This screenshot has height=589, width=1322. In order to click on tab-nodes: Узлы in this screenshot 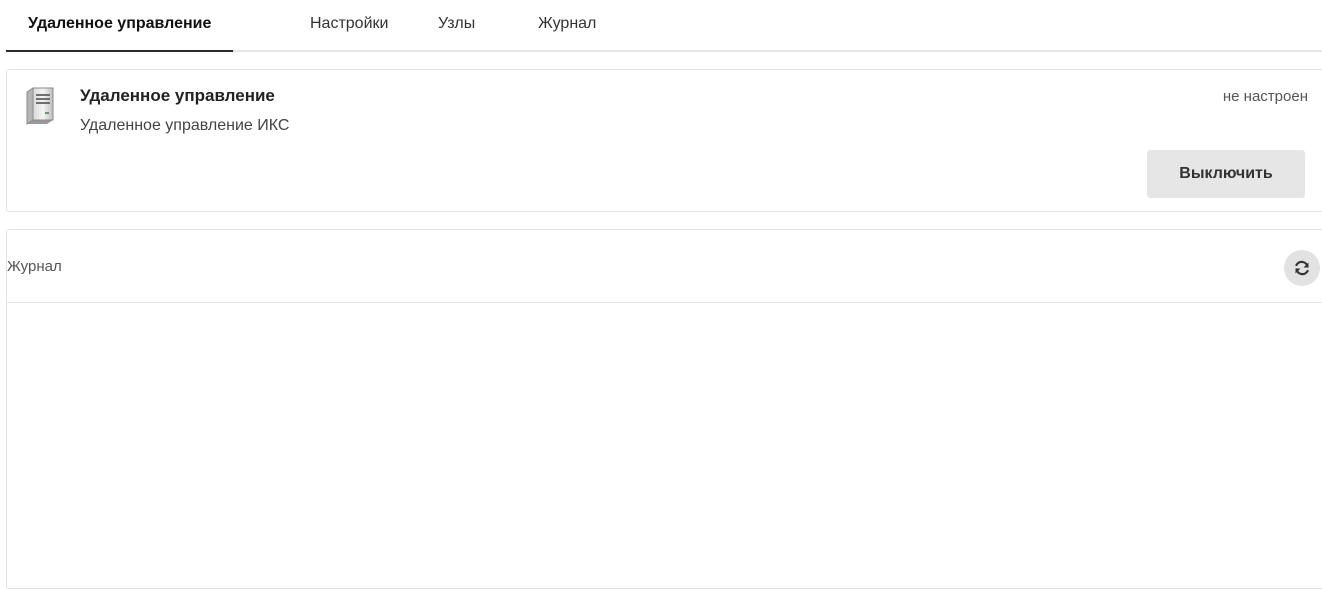, I will do `click(456, 26)`.